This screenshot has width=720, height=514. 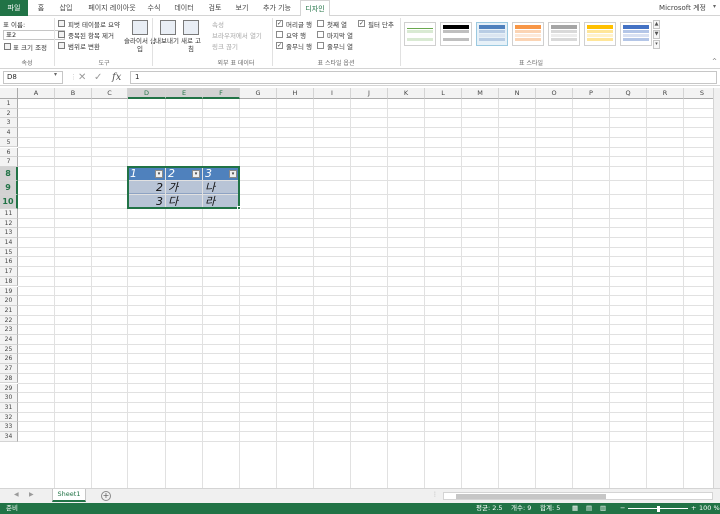 What do you see at coordinates (9, 407) in the screenshot?
I see `row-header: 31` at bounding box center [9, 407].